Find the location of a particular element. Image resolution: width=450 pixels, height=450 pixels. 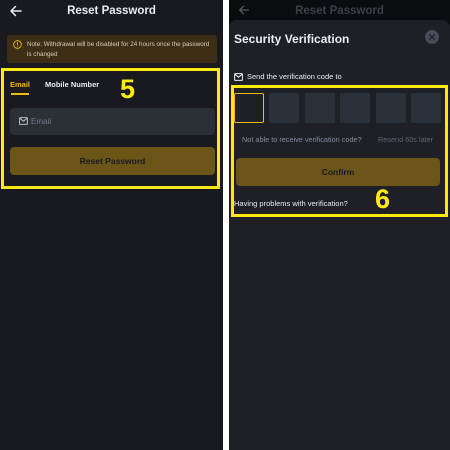

page-title: Reset Password is located at coordinates (111, 11).